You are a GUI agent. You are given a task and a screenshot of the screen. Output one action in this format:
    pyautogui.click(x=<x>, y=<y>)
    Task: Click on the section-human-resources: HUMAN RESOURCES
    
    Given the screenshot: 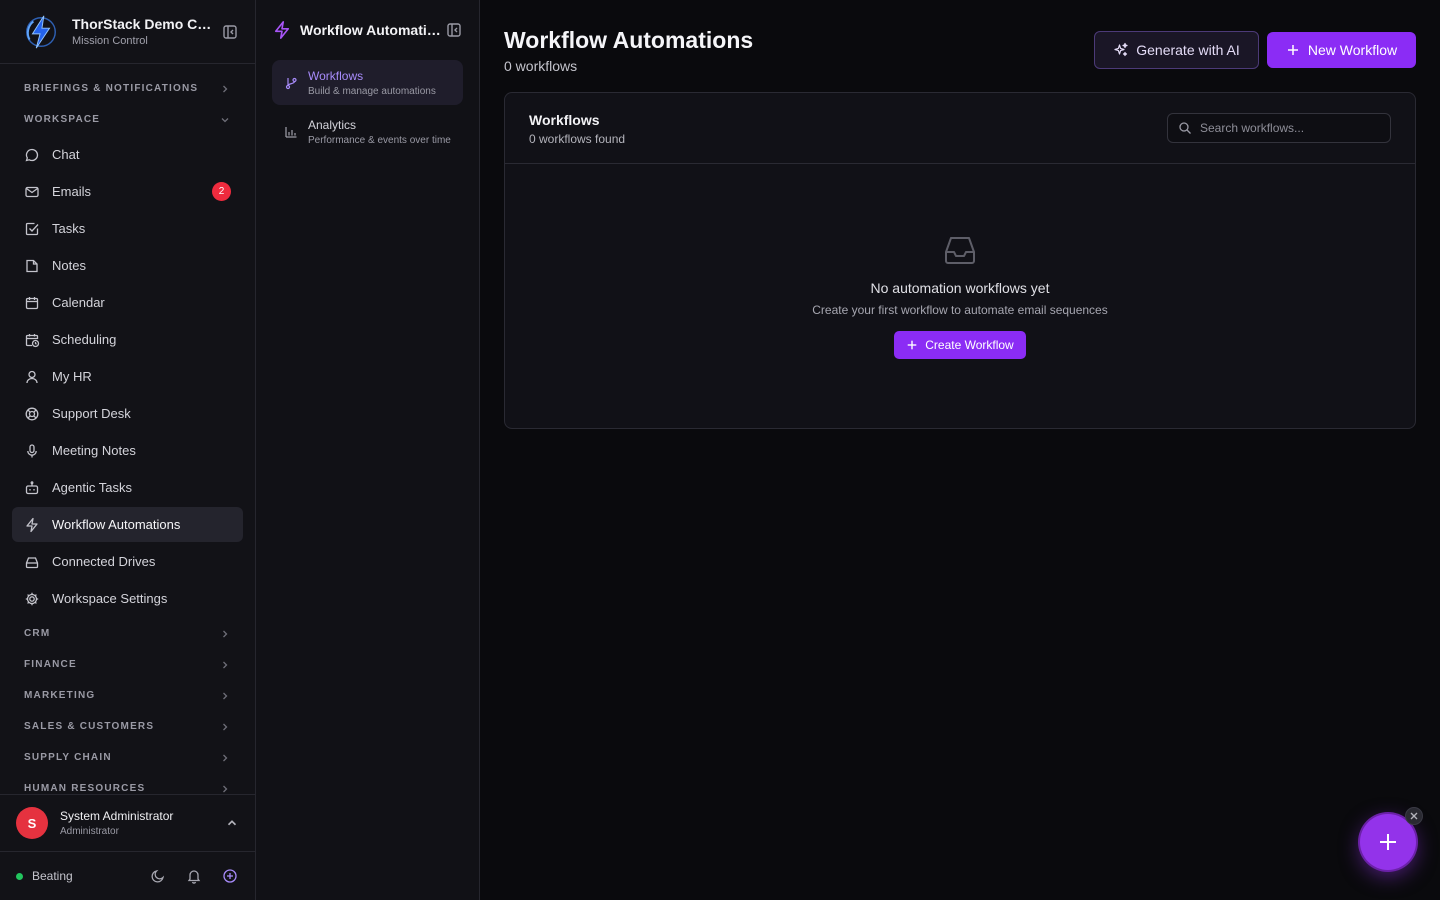 What is the action you would take?
    pyautogui.click(x=127, y=783)
    